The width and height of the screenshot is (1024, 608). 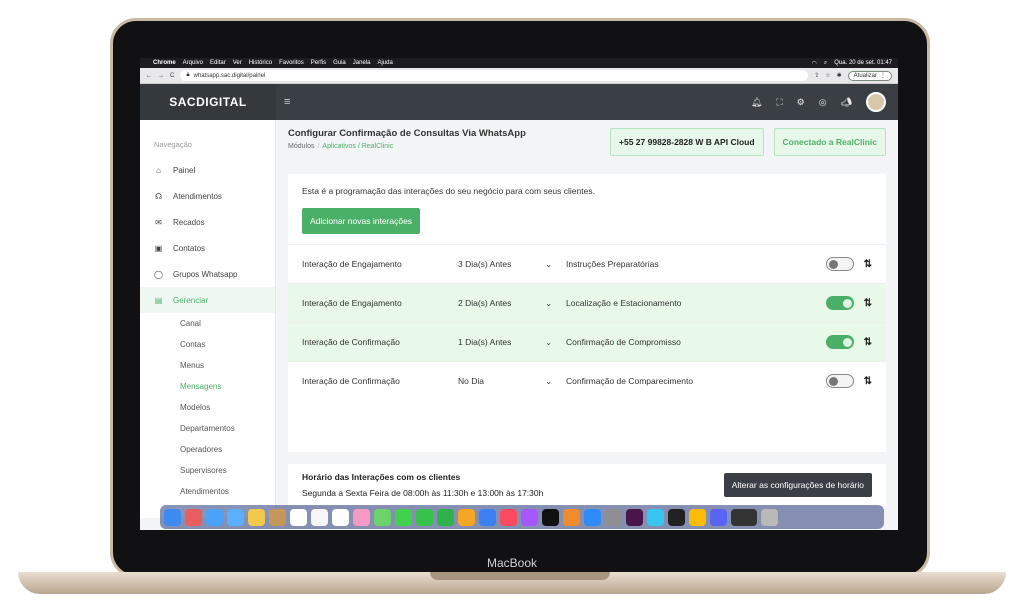 I want to click on numbers-icon, so click(x=445, y=517).